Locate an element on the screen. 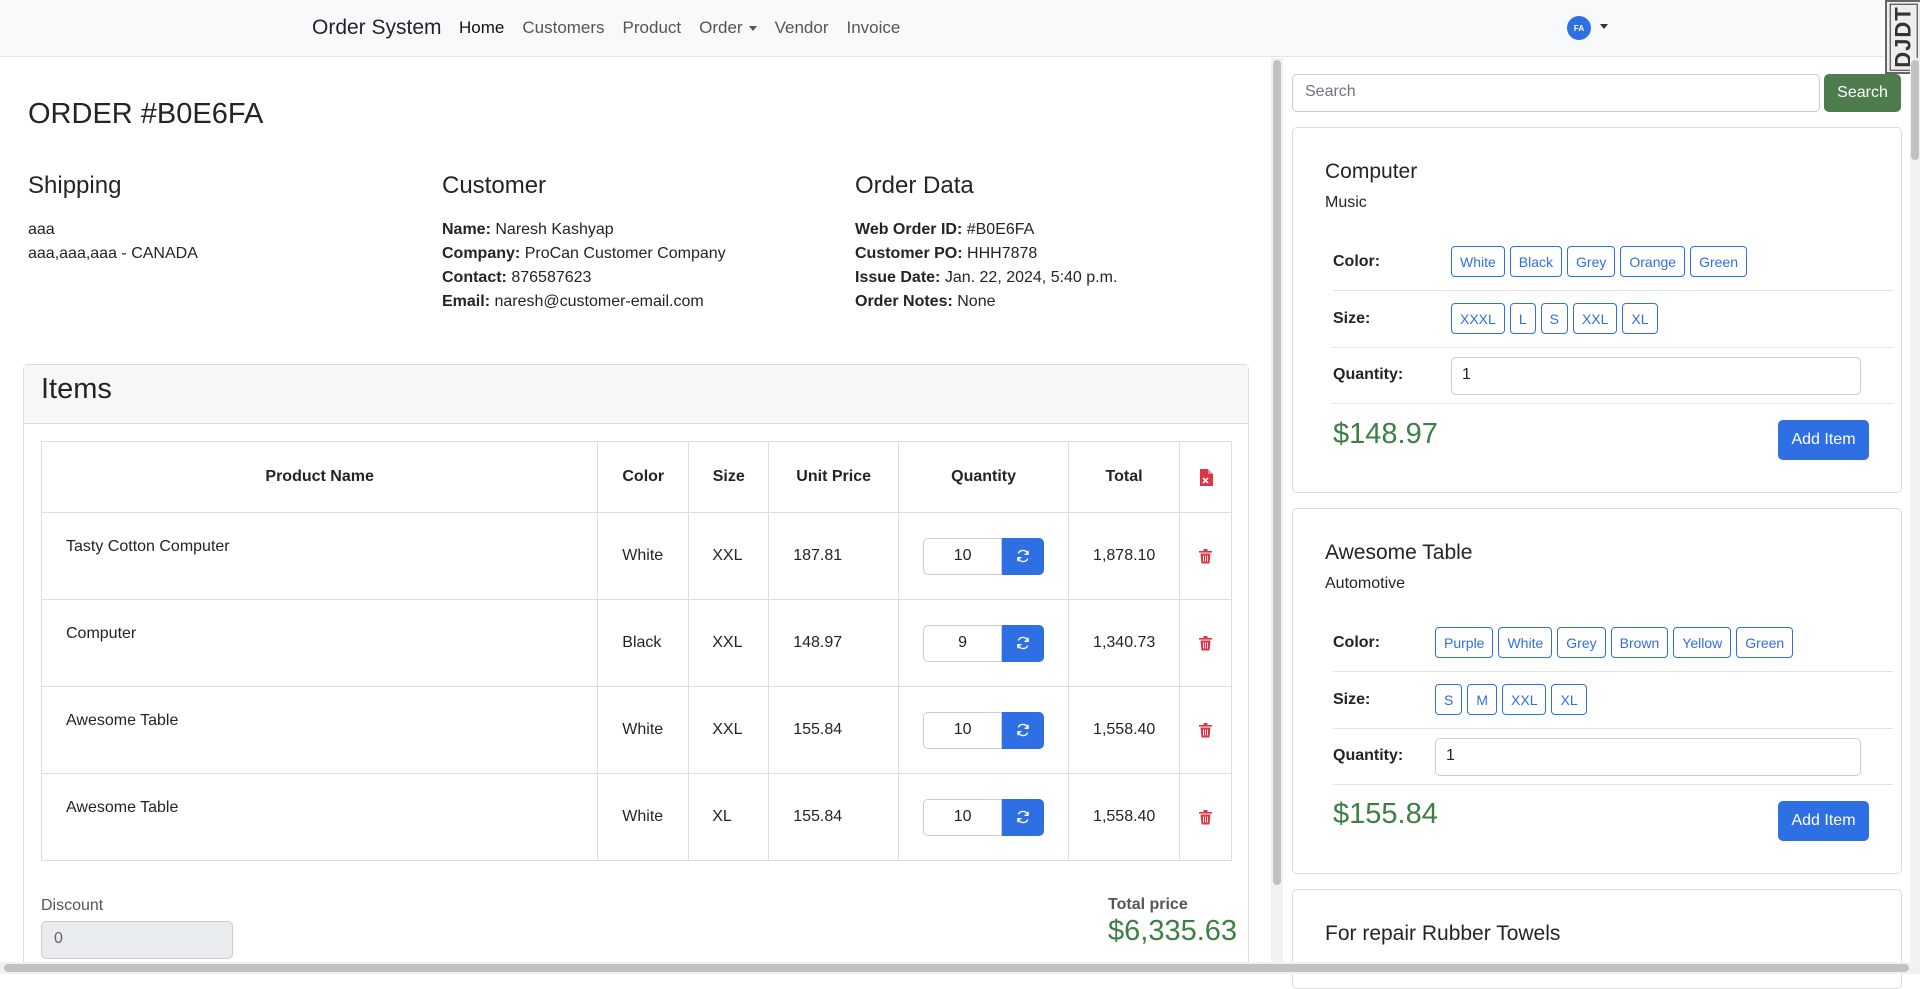  nav-invoice: Invoice is located at coordinates (874, 28).